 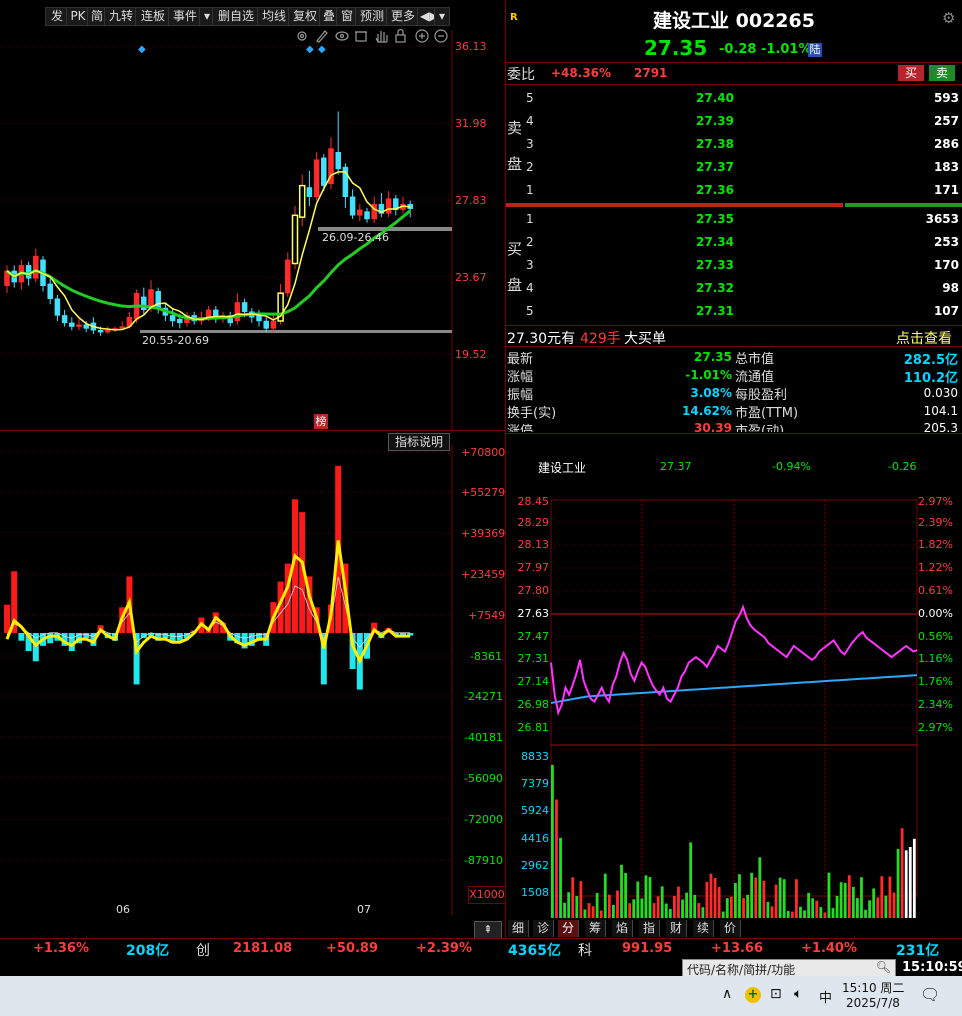 I want to click on stat-label: 换手(实), so click(x=532, y=413).